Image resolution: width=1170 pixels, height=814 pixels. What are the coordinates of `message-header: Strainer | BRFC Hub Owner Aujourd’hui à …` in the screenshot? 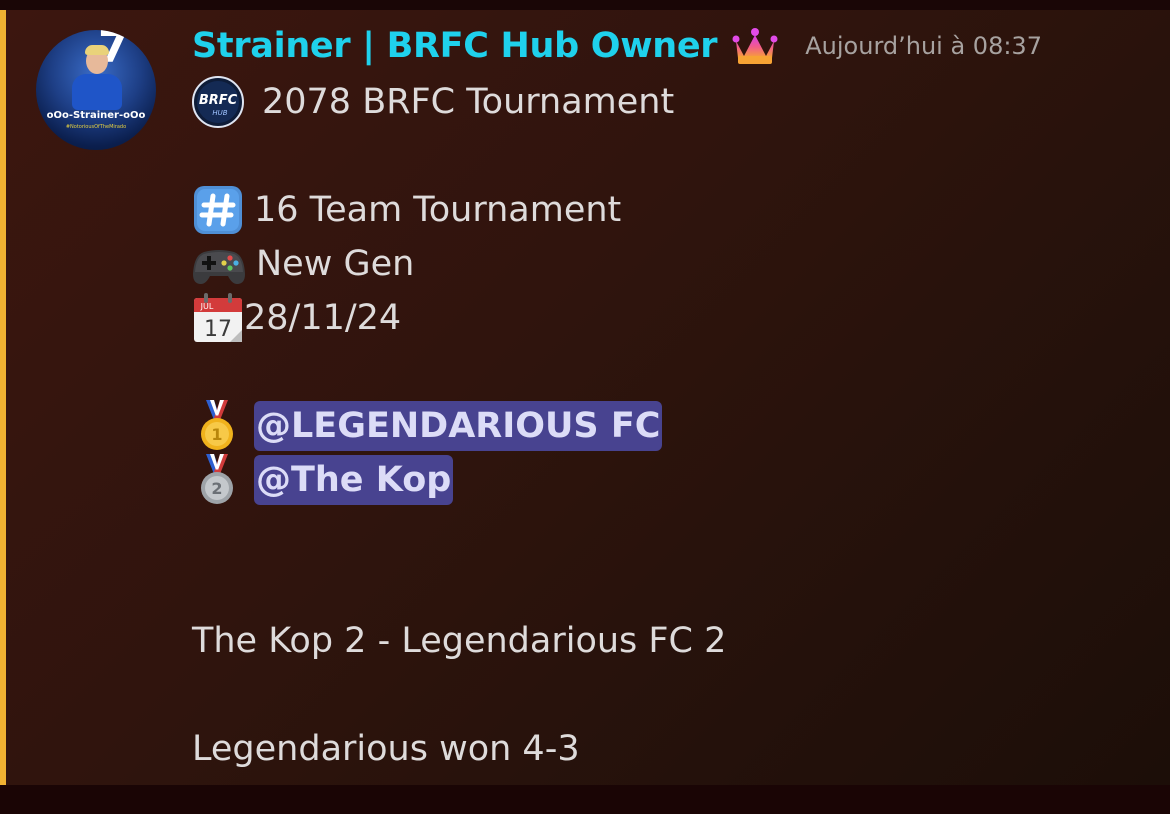 It's located at (617, 46).